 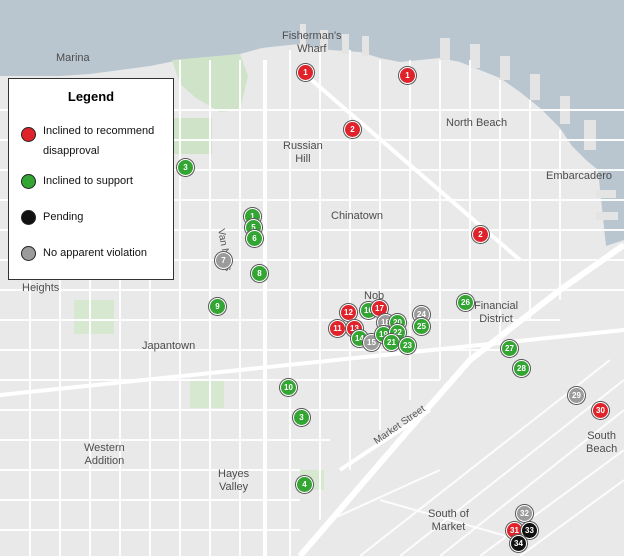 What do you see at coordinates (91, 96) in the screenshot?
I see `legend-title: Legend` at bounding box center [91, 96].